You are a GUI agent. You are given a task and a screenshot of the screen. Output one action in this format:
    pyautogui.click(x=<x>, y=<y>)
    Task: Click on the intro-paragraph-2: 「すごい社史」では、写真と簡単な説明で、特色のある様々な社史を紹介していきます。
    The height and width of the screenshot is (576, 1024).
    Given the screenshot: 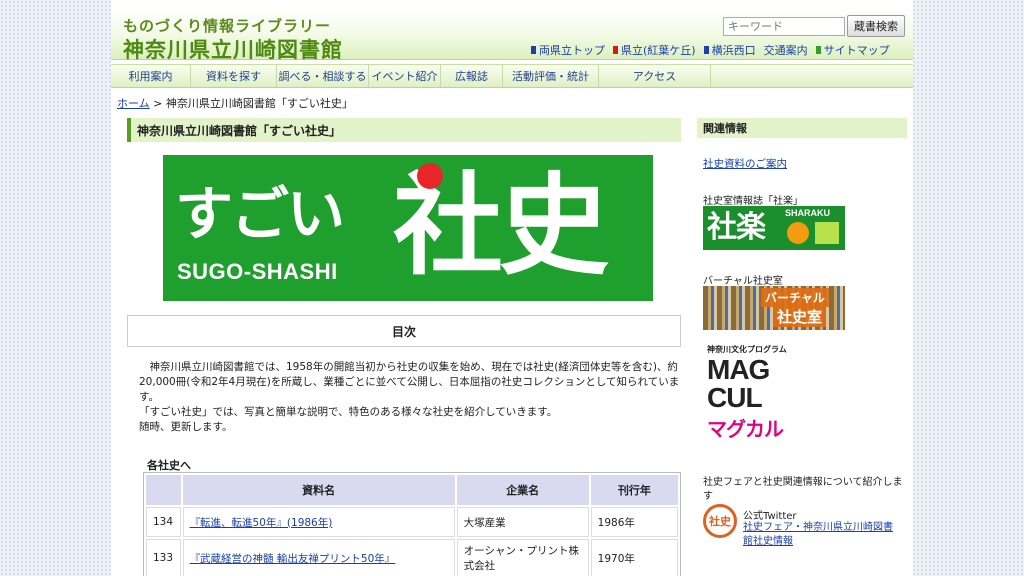 What is the action you would take?
    pyautogui.click(x=348, y=412)
    